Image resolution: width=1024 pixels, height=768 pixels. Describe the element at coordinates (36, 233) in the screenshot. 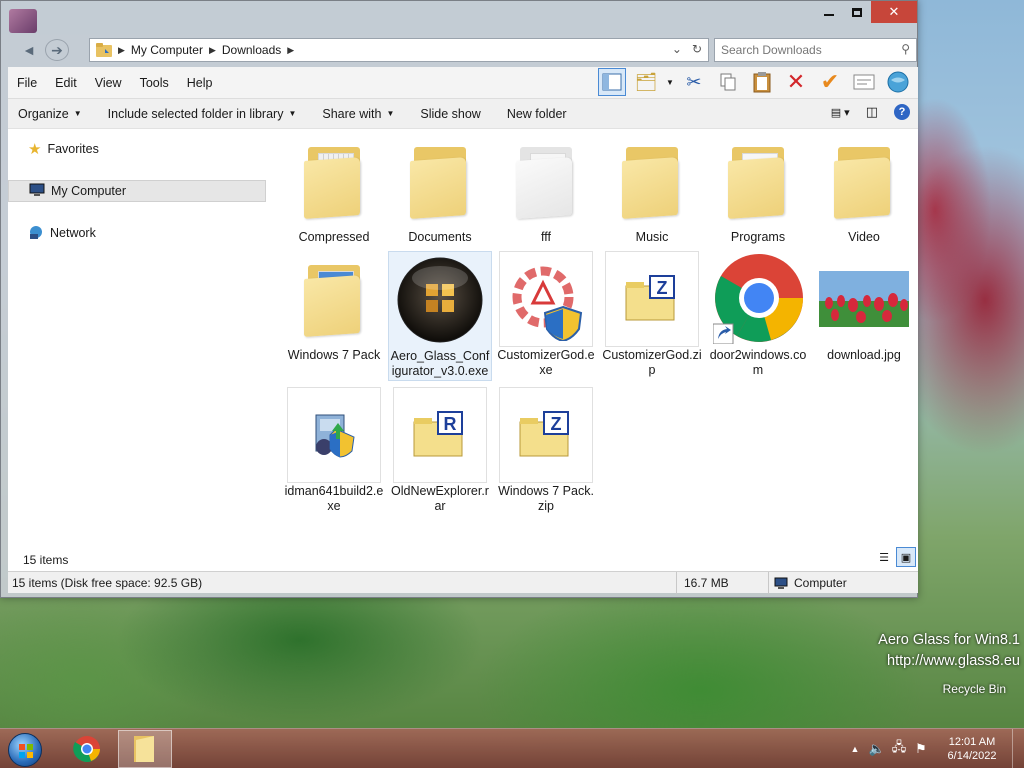

I see `network-icon` at that location.